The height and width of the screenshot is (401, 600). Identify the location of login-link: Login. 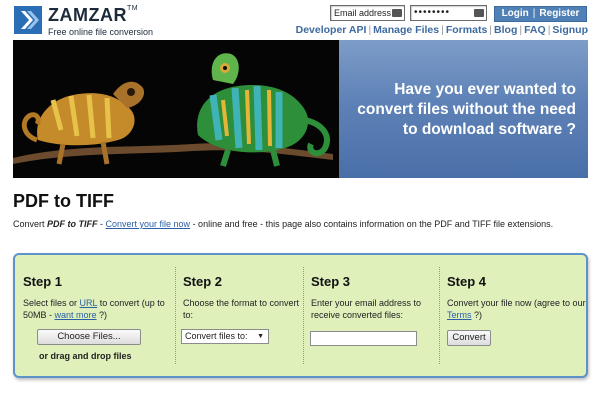
(515, 13).